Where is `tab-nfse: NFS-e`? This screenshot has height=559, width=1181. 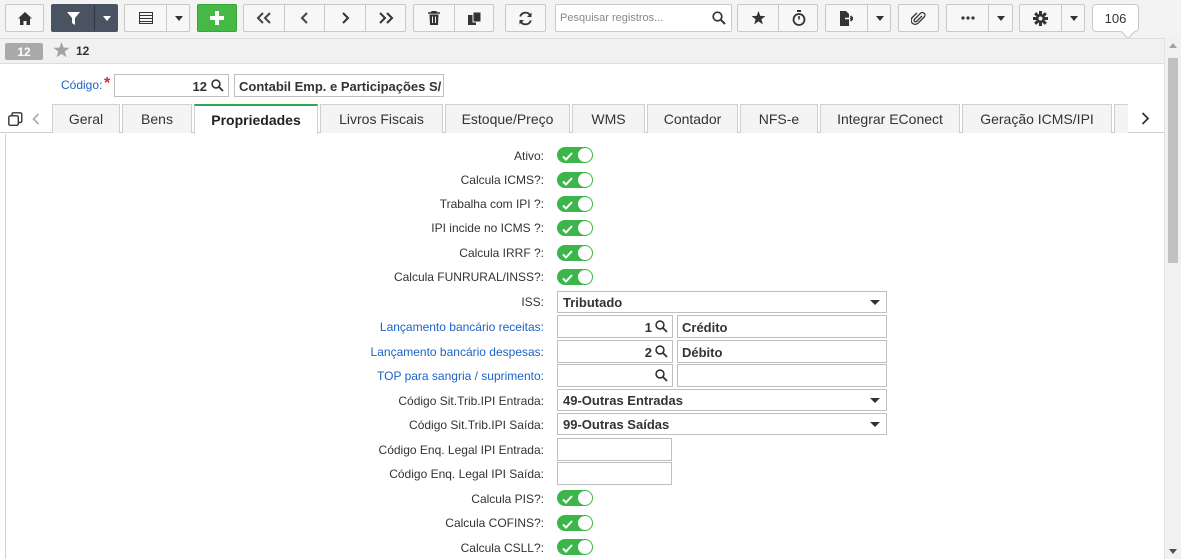 tab-nfse: NFS-e is located at coordinates (779, 118).